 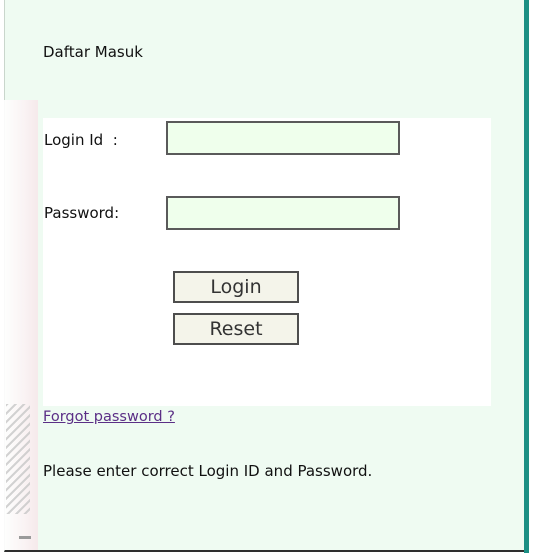 I want to click on reset-button: Reset, so click(x=236, y=329).